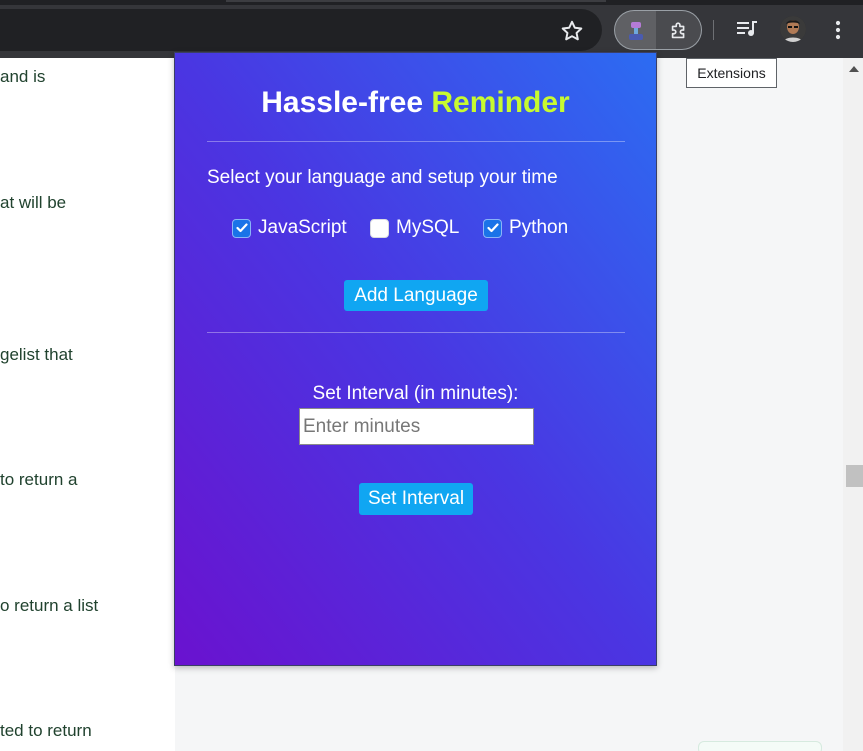 The width and height of the screenshot is (863, 751). What do you see at coordinates (854, 69) in the screenshot?
I see `scroll-up-arrow-icon` at bounding box center [854, 69].